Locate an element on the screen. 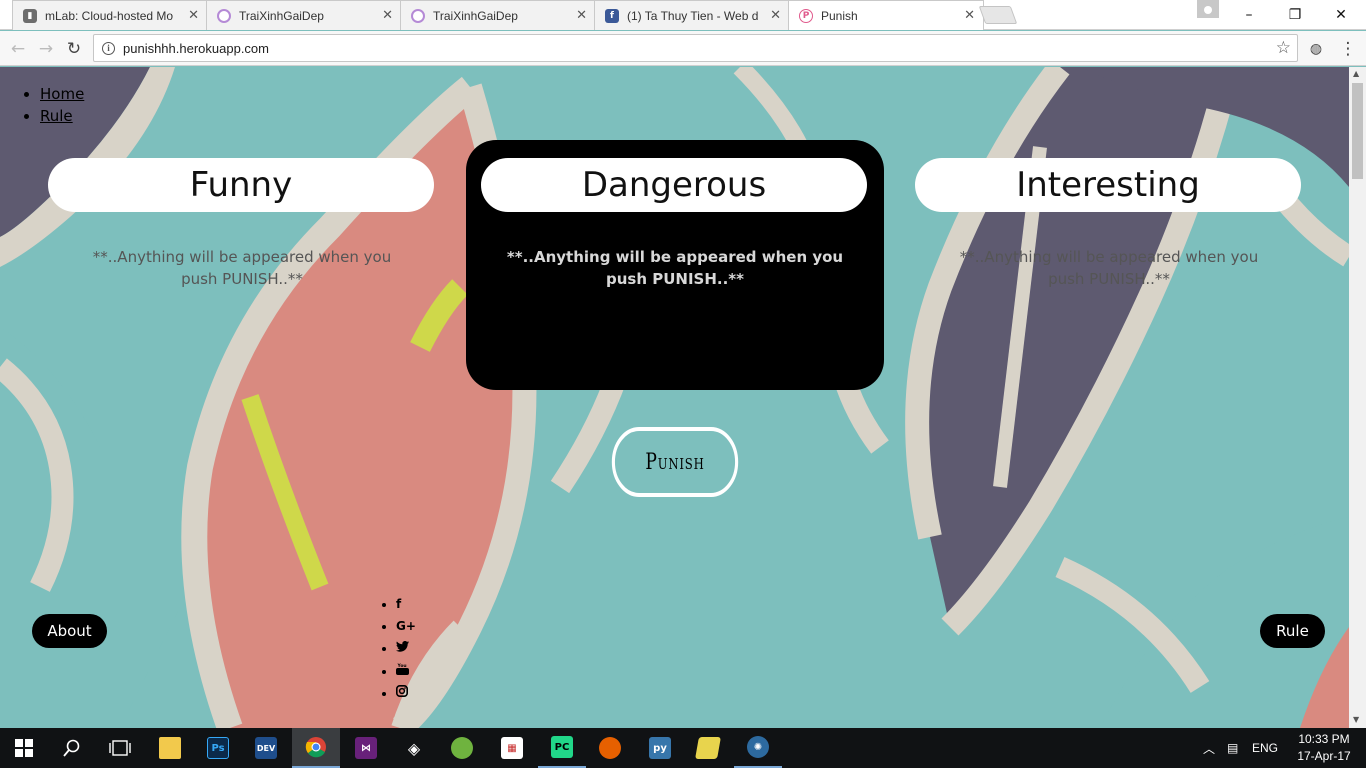 This screenshot has width=1366, height=768. page-scrollbar: ▲ ▼ is located at coordinates (1357, 397).